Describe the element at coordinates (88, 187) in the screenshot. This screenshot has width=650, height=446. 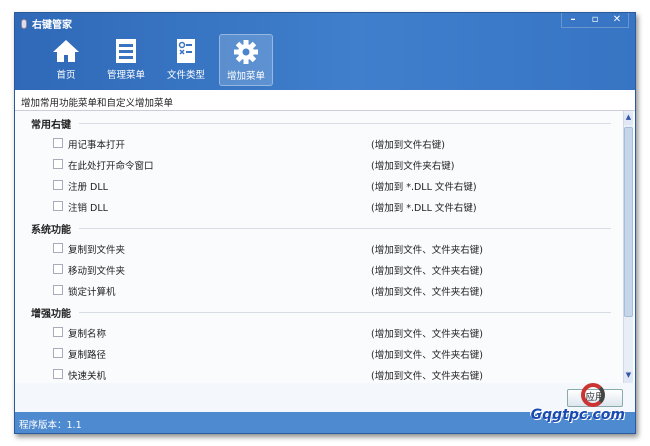
I see `option-label: 注册 DLL` at that location.